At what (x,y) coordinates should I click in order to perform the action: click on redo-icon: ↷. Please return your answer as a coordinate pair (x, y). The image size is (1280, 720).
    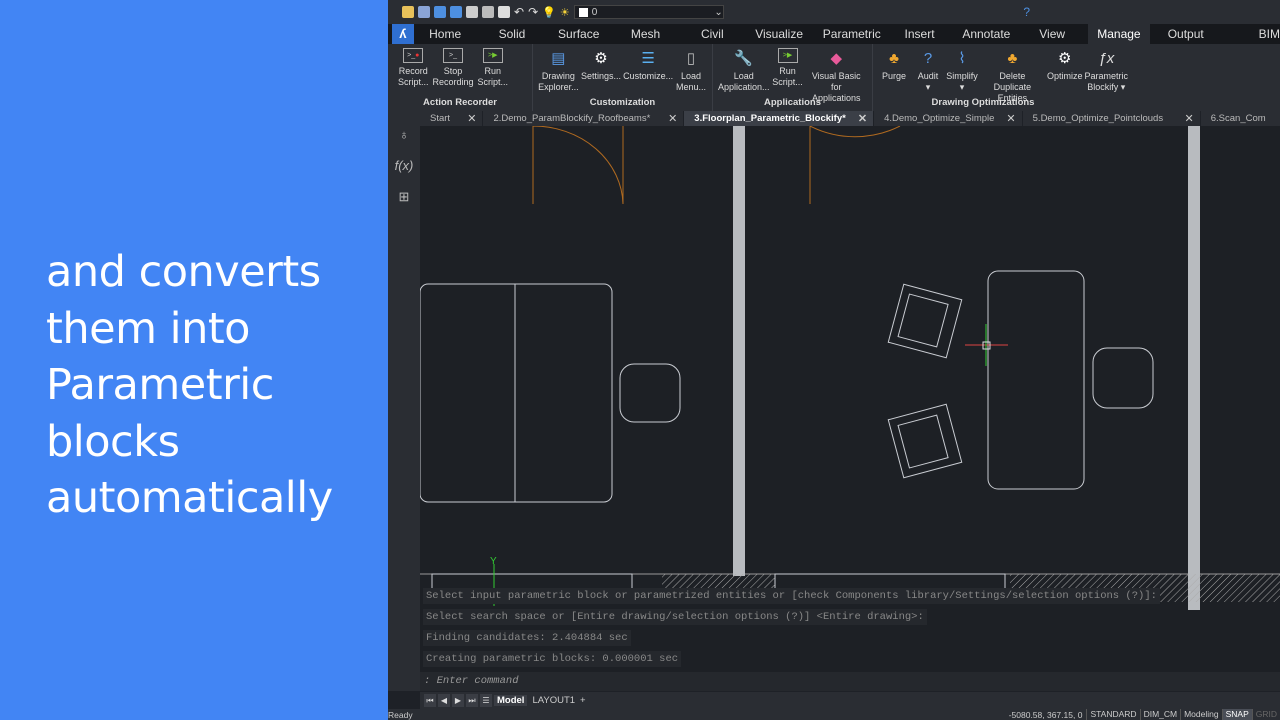
    Looking at the image, I should click on (533, 12).